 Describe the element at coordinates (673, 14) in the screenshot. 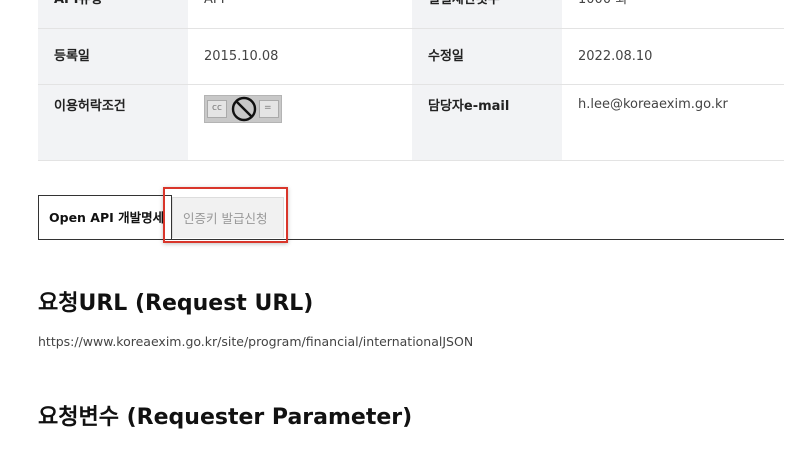

I see `daily-limit-value: 1000 회` at that location.